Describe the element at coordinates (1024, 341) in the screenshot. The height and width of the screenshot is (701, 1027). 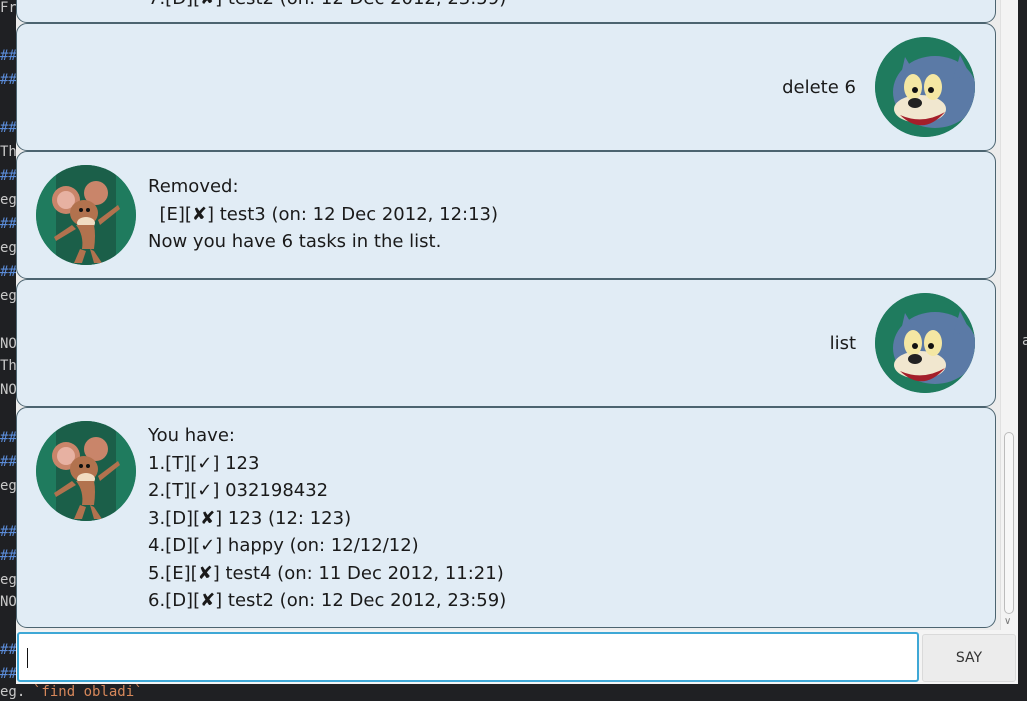
I see `background-right-text: a` at that location.